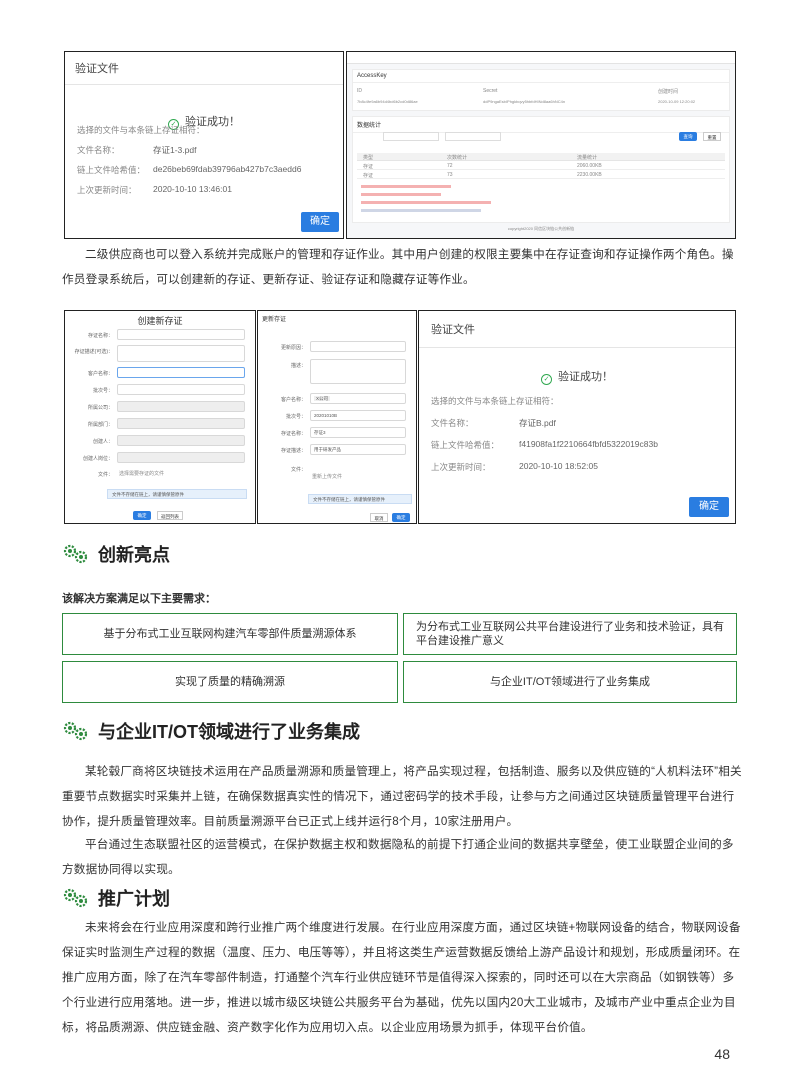  Describe the element at coordinates (181, 423) in the screenshot. I see `department-input` at that location.